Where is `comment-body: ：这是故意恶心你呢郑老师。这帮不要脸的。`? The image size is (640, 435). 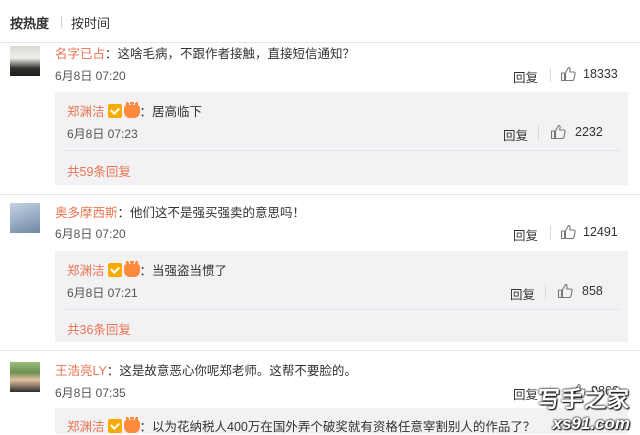 comment-body: ：这是故意恶心你呢郑老师。这帮不要脸的。 is located at coordinates (231, 371).